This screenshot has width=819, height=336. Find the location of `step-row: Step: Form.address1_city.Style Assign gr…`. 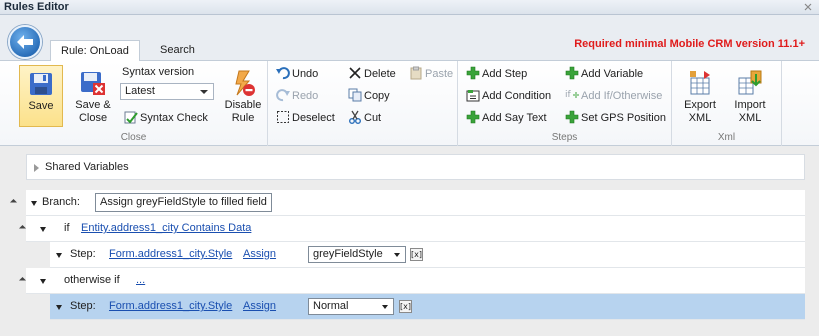

step-row: Step: Form.address1_city.Style Assign gr… is located at coordinates (427, 255).